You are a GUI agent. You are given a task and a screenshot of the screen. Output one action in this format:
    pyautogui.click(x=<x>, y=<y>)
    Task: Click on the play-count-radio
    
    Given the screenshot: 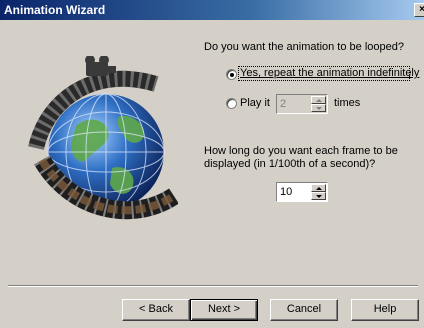 What is the action you would take?
    pyautogui.click(x=231, y=103)
    